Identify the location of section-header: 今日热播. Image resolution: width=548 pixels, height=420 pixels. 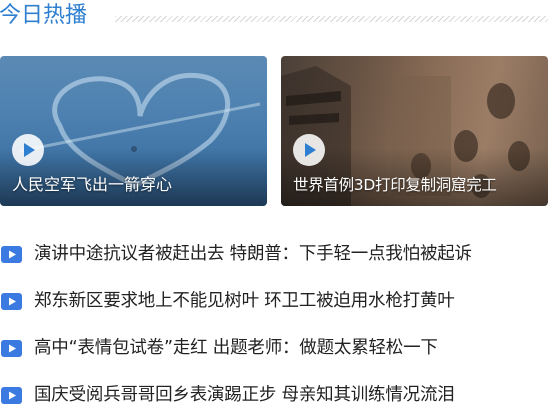
(274, 17).